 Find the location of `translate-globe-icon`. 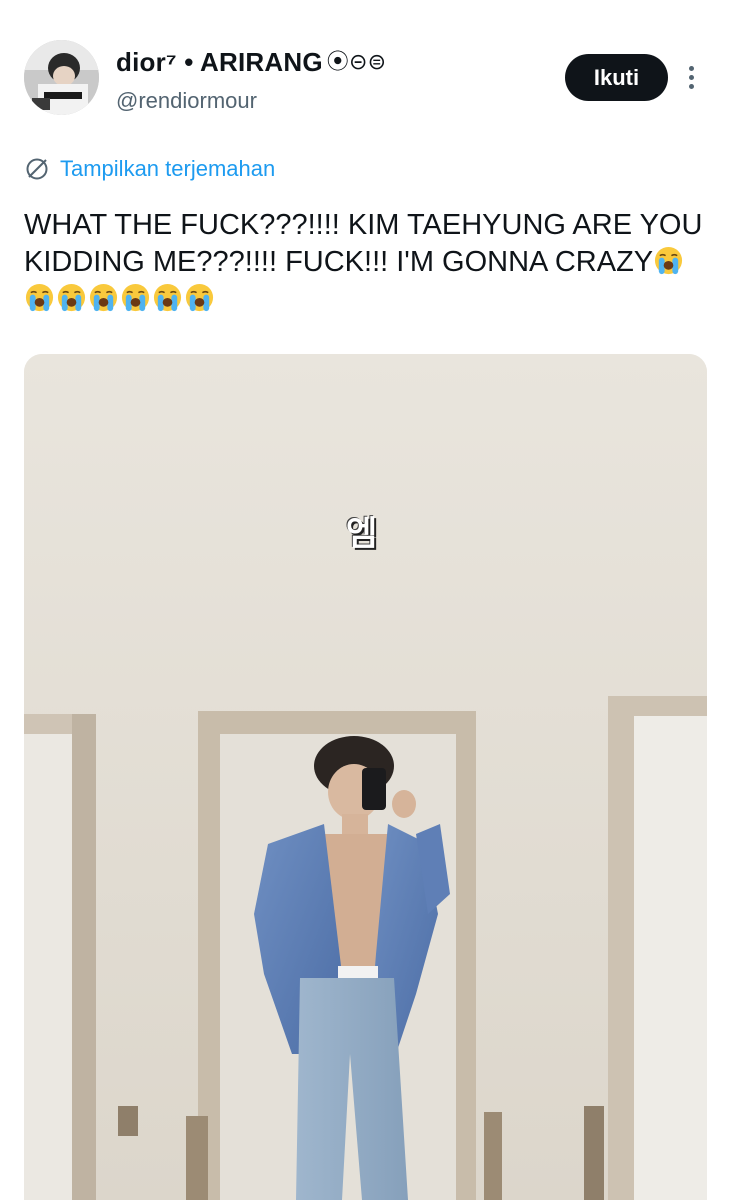

translate-globe-icon is located at coordinates (37, 169).